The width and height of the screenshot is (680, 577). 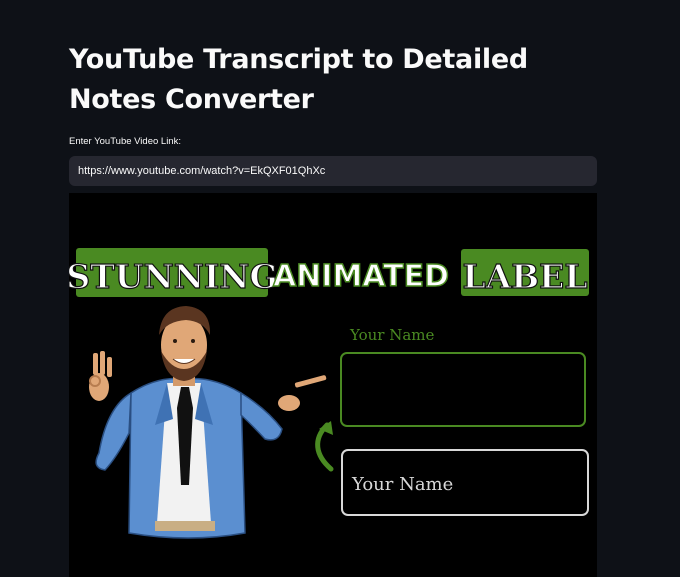 What do you see at coordinates (333, 171) in the screenshot?
I see `video-link-input` at bounding box center [333, 171].